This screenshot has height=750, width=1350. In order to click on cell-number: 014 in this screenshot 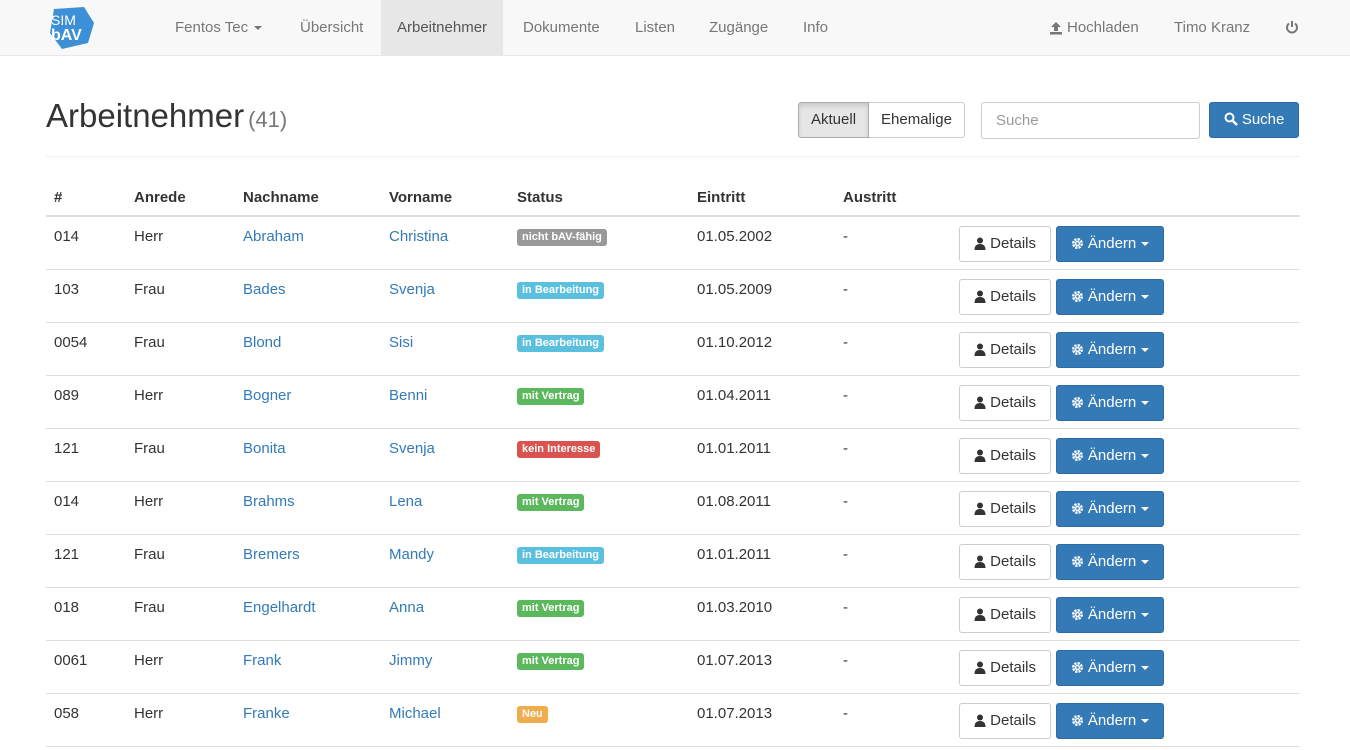, I will do `click(67, 501)`.